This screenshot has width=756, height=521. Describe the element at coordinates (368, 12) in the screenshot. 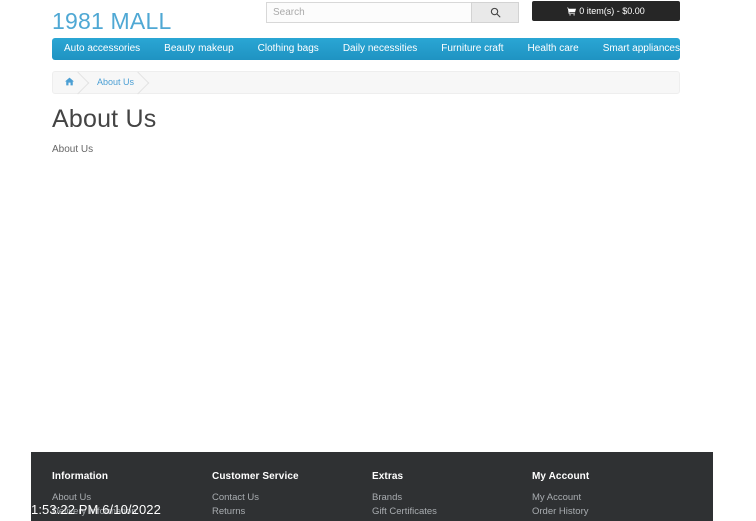

I see `search-input` at that location.